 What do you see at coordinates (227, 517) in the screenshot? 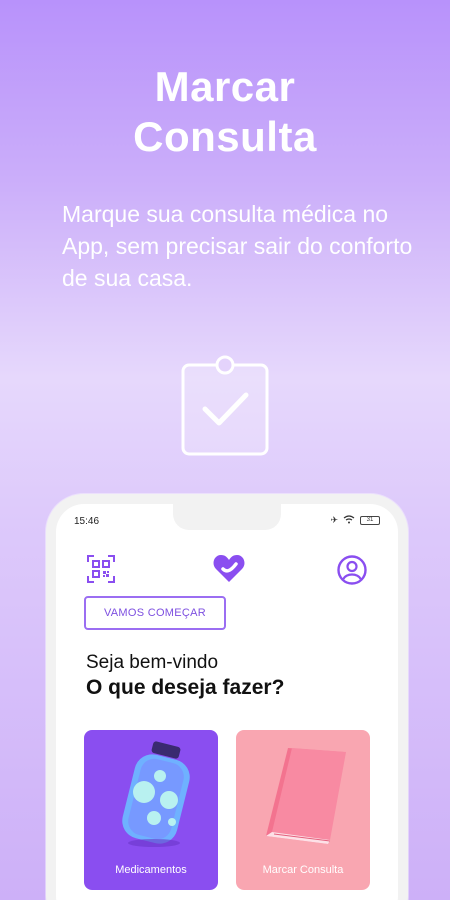
I see `phone-notch` at bounding box center [227, 517].